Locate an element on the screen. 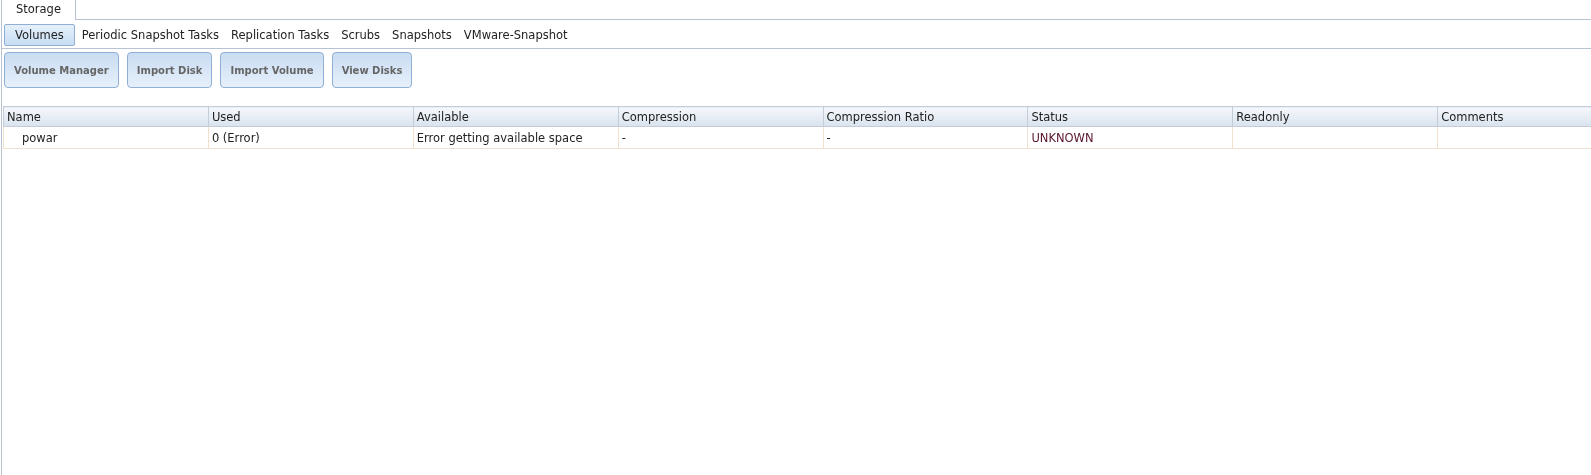  action-button: Import Volume is located at coordinates (272, 70).